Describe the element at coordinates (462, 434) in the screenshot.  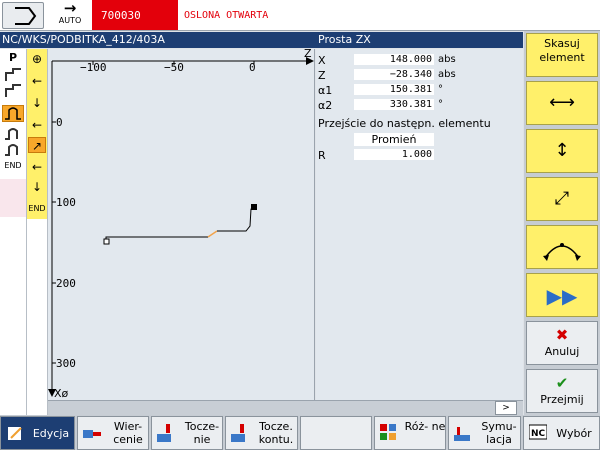
I see `simulation-icon` at that location.